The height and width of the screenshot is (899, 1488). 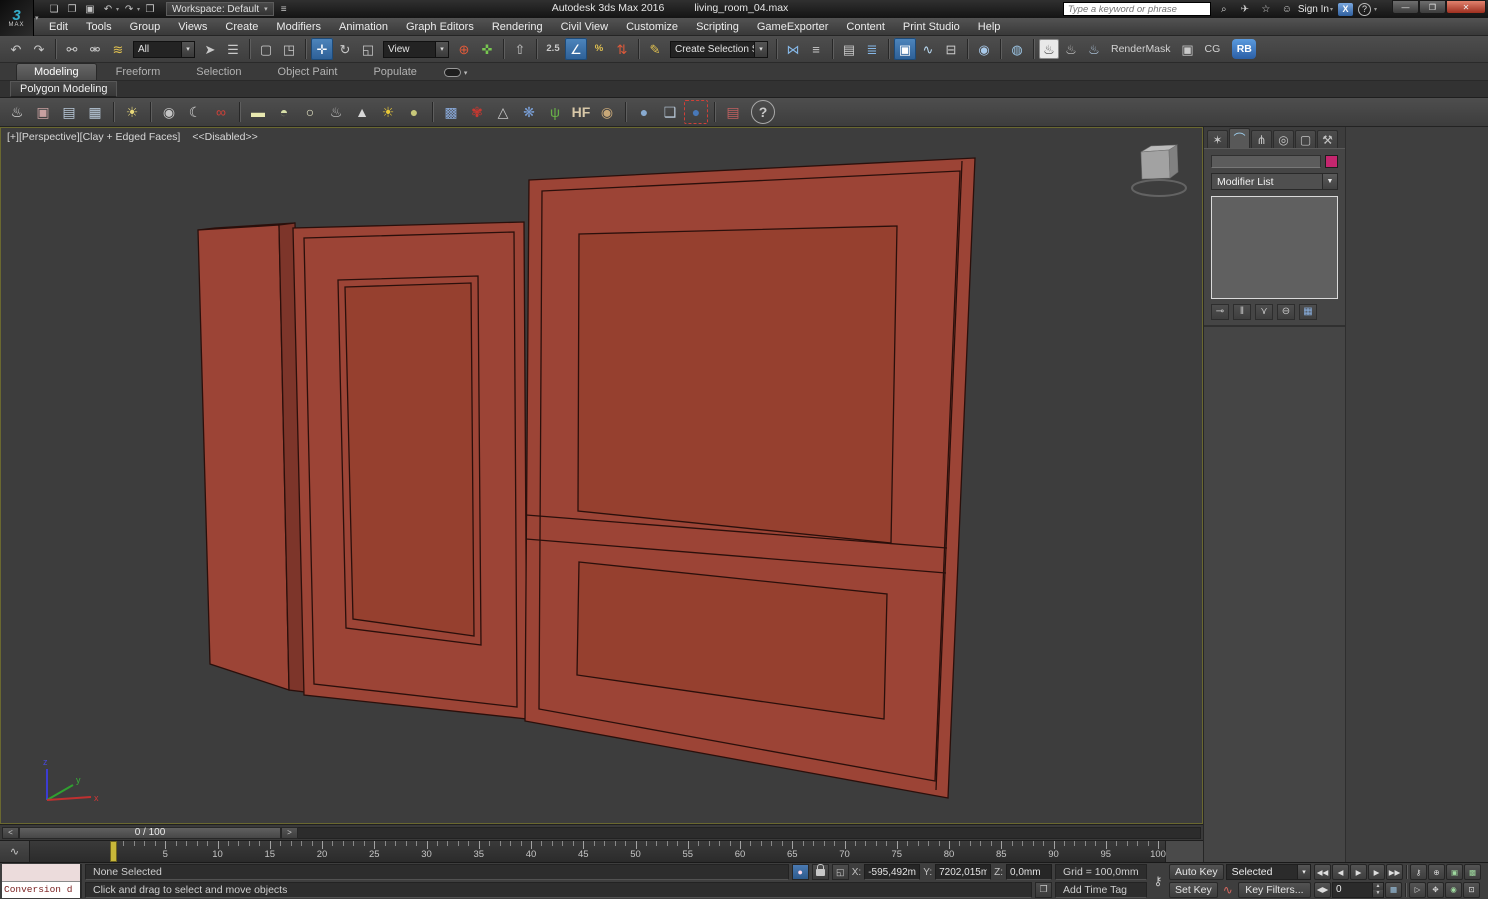 What do you see at coordinates (749, 832) in the screenshot?
I see `time-slider-track` at bounding box center [749, 832].